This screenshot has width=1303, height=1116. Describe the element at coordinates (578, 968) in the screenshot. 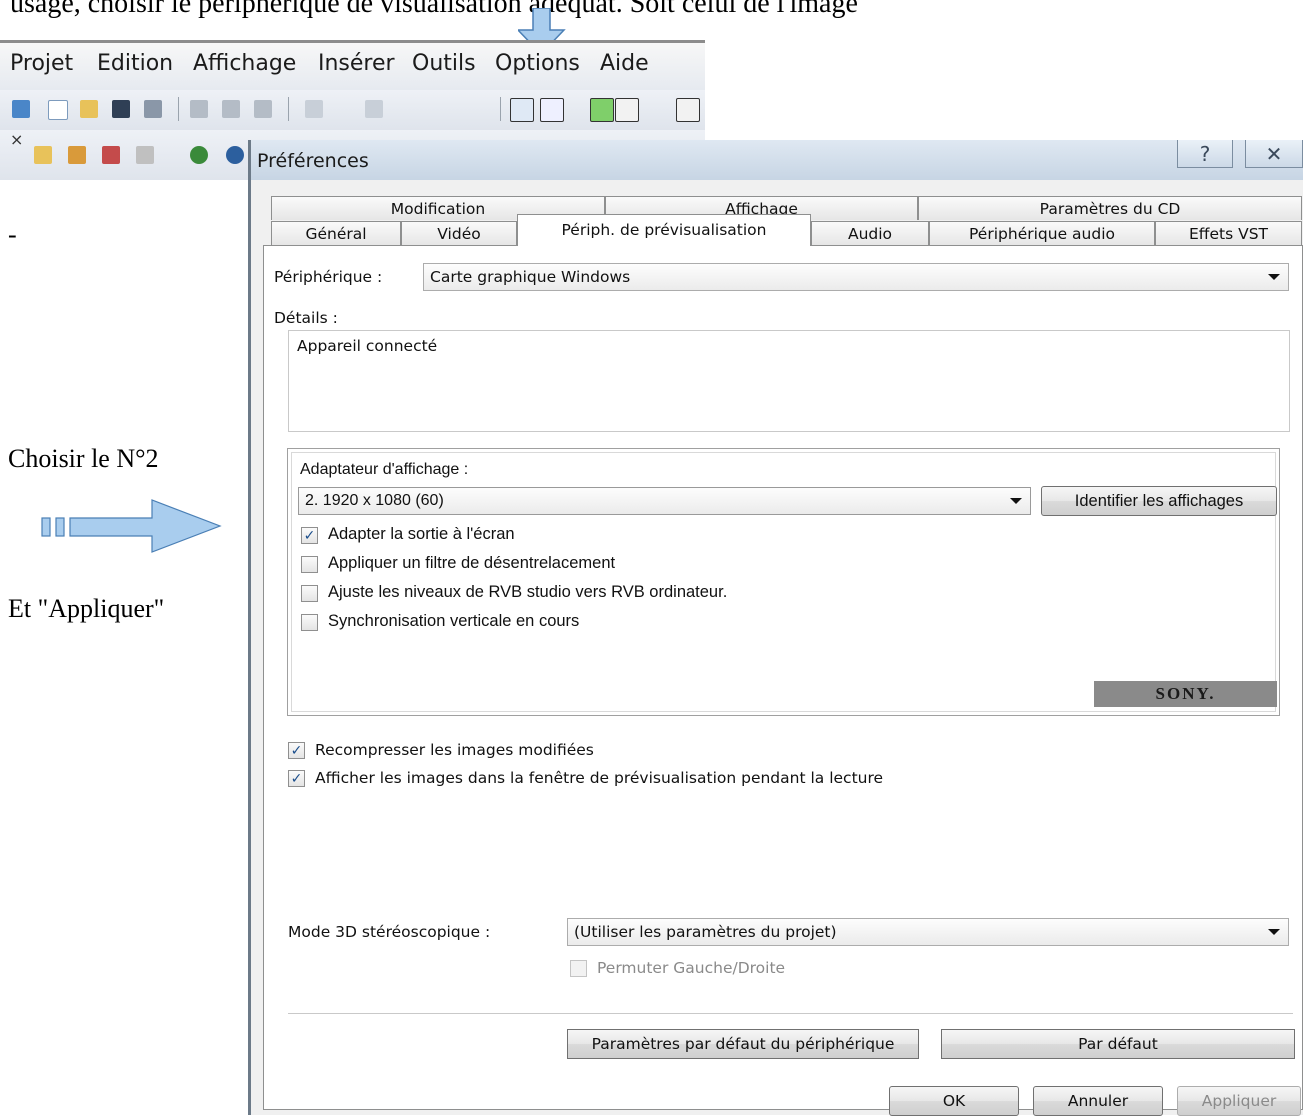

I see `swap-lr-checkbox` at that location.